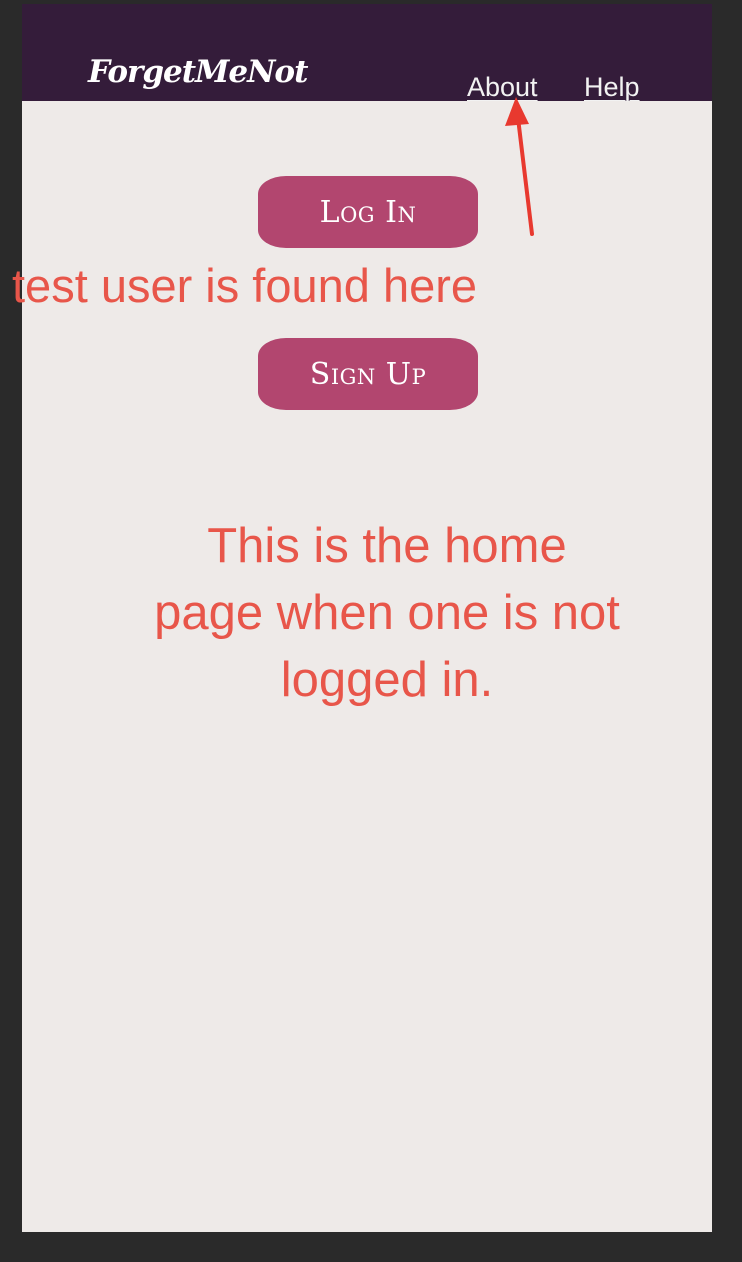 Image resolution: width=742 pixels, height=1262 pixels. Describe the element at coordinates (368, 212) in the screenshot. I see `login-button: Log In` at that location.